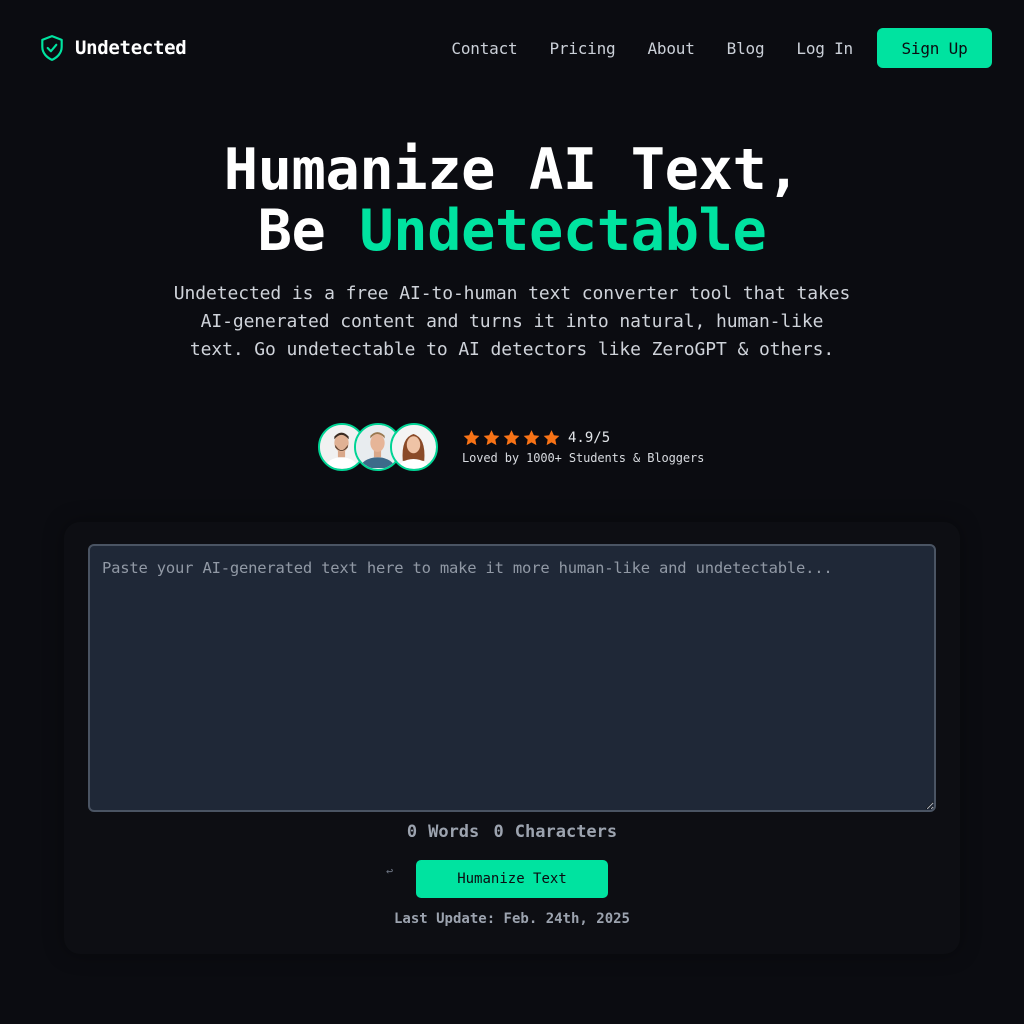 This screenshot has width=1024, height=1024. Describe the element at coordinates (412, 832) in the screenshot. I see `word-count: 0` at that location.